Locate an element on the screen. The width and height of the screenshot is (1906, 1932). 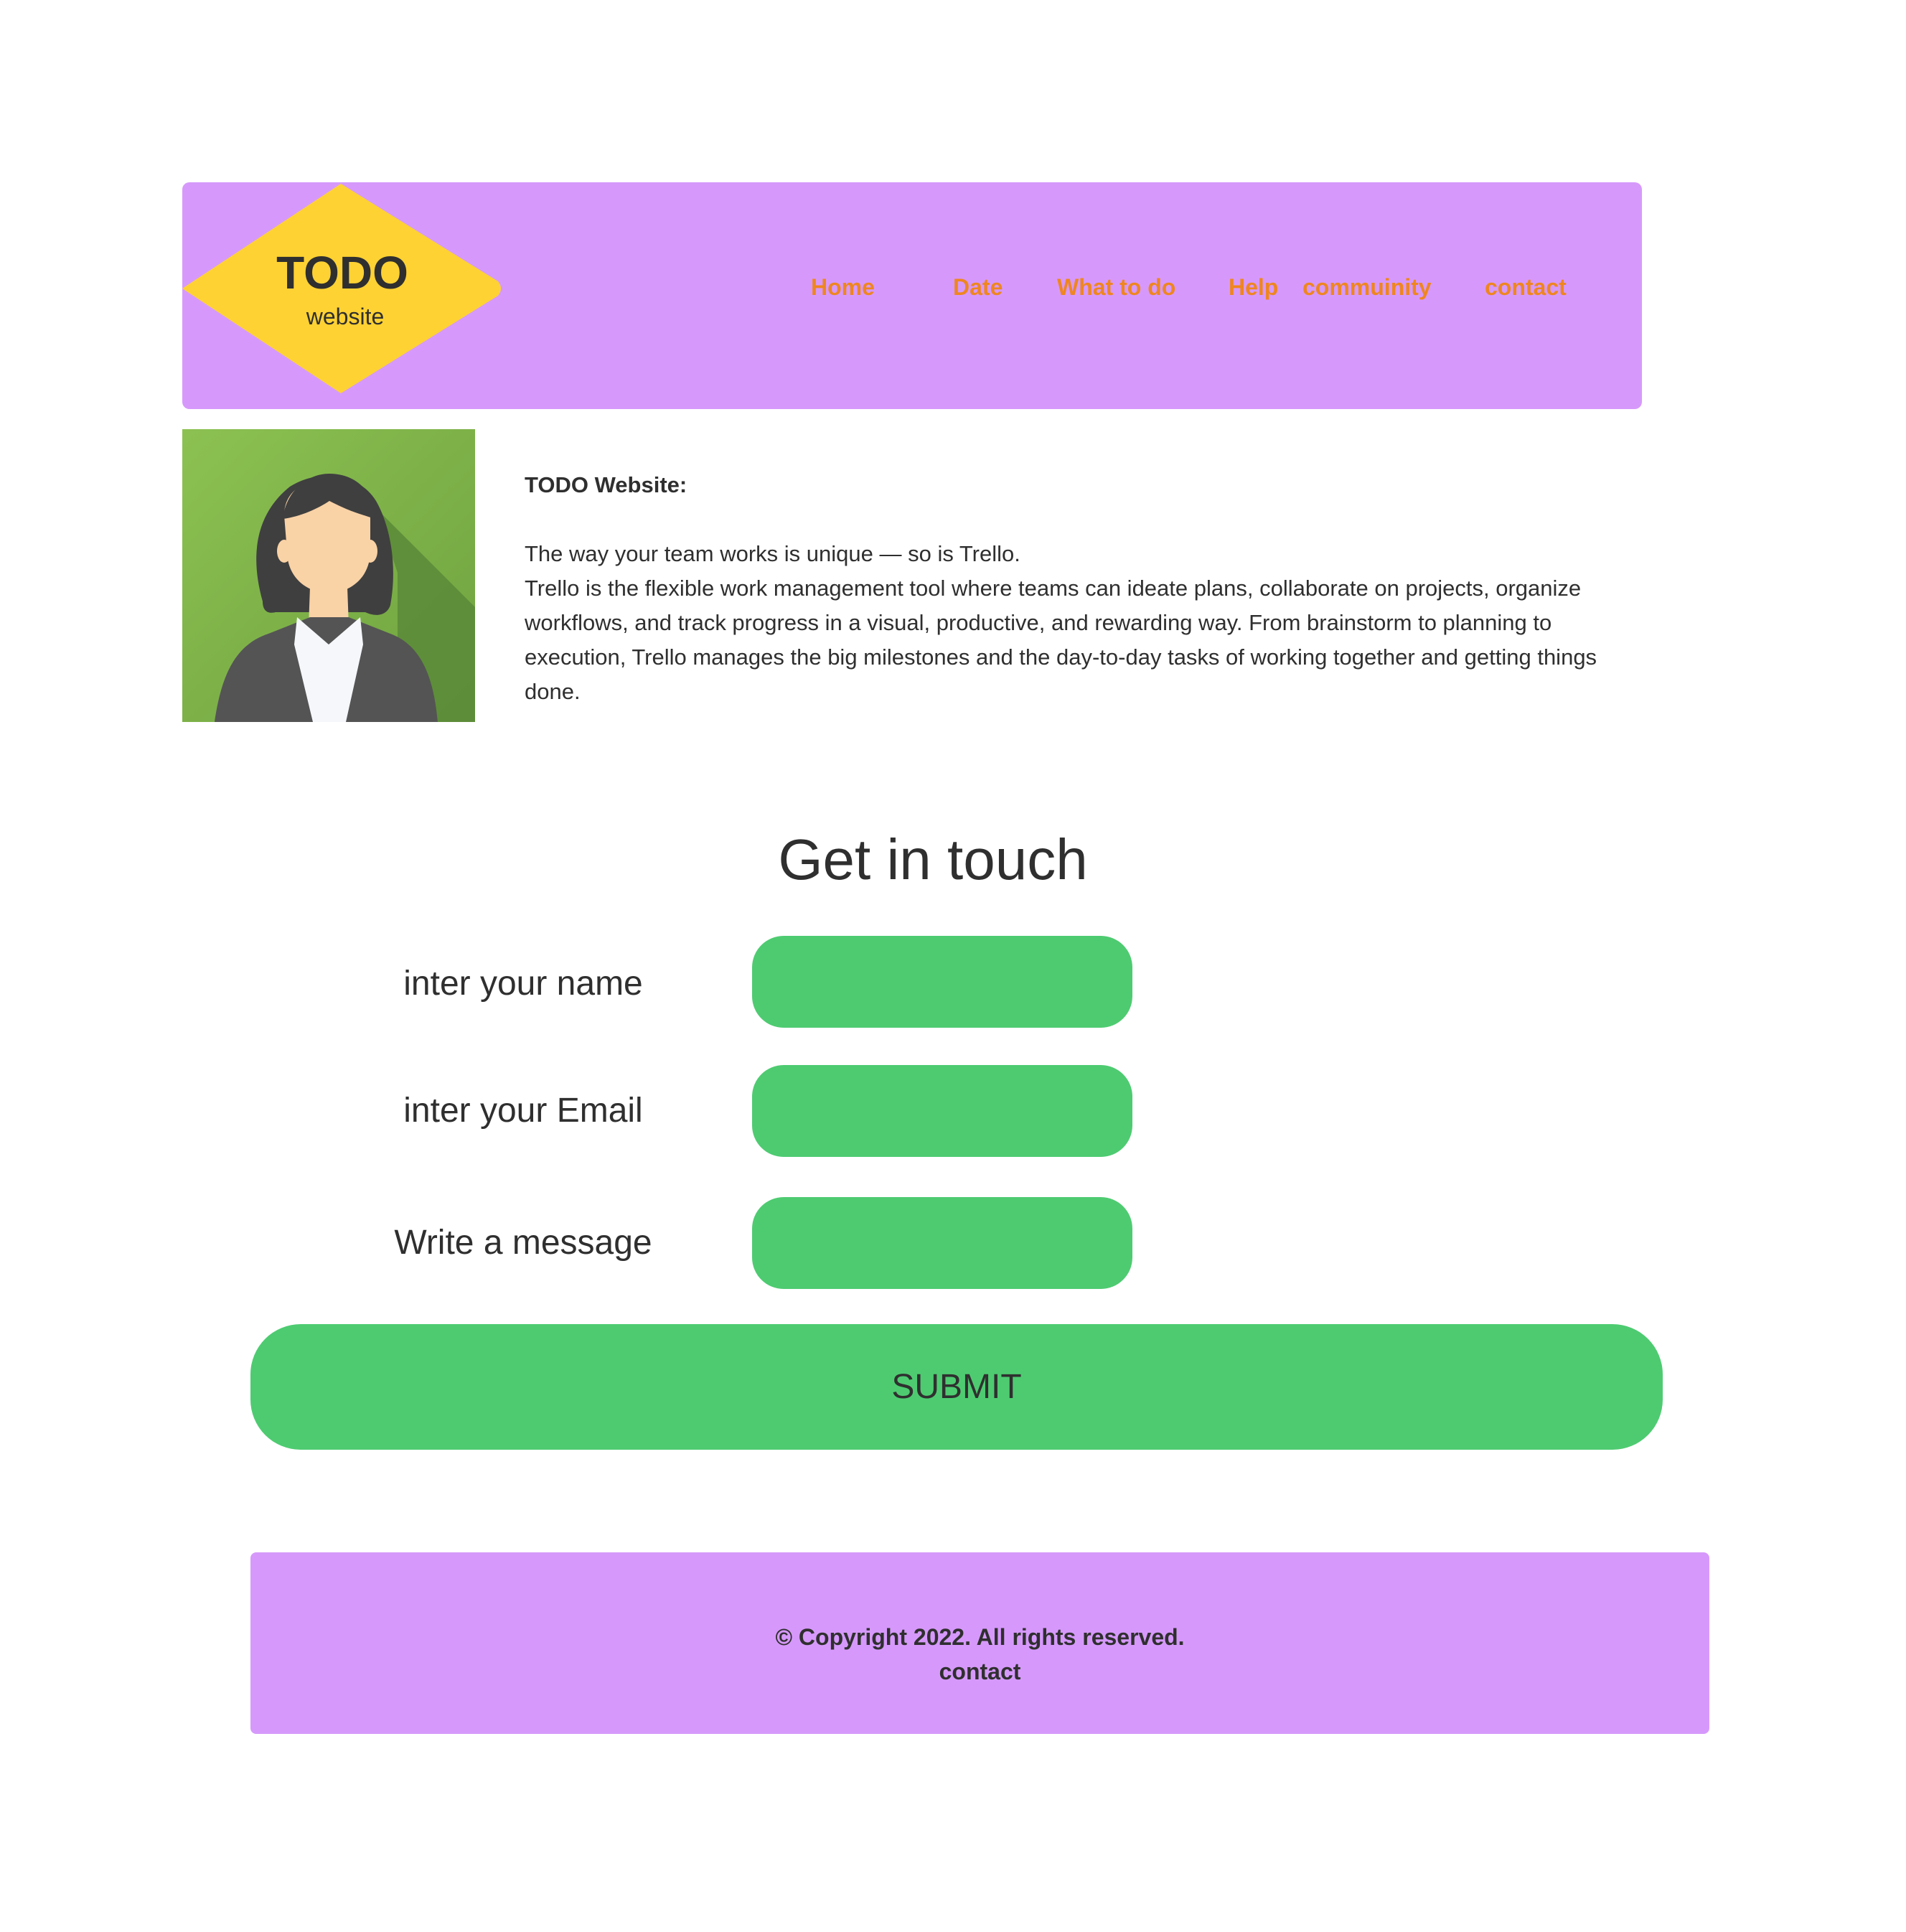
logo-title: TODO is located at coordinates (342, 273).